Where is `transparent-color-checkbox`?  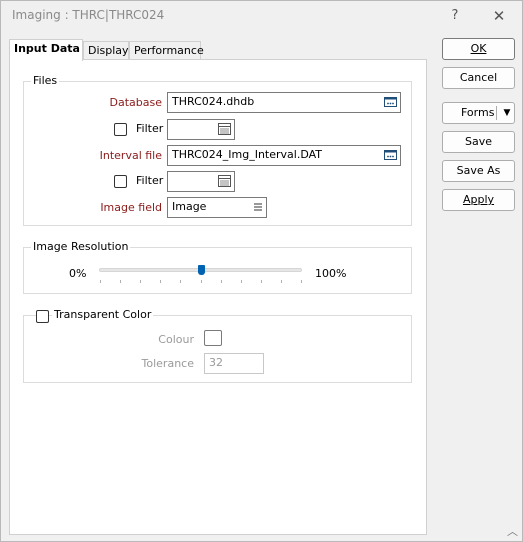
transparent-color-checkbox is located at coordinates (42, 316).